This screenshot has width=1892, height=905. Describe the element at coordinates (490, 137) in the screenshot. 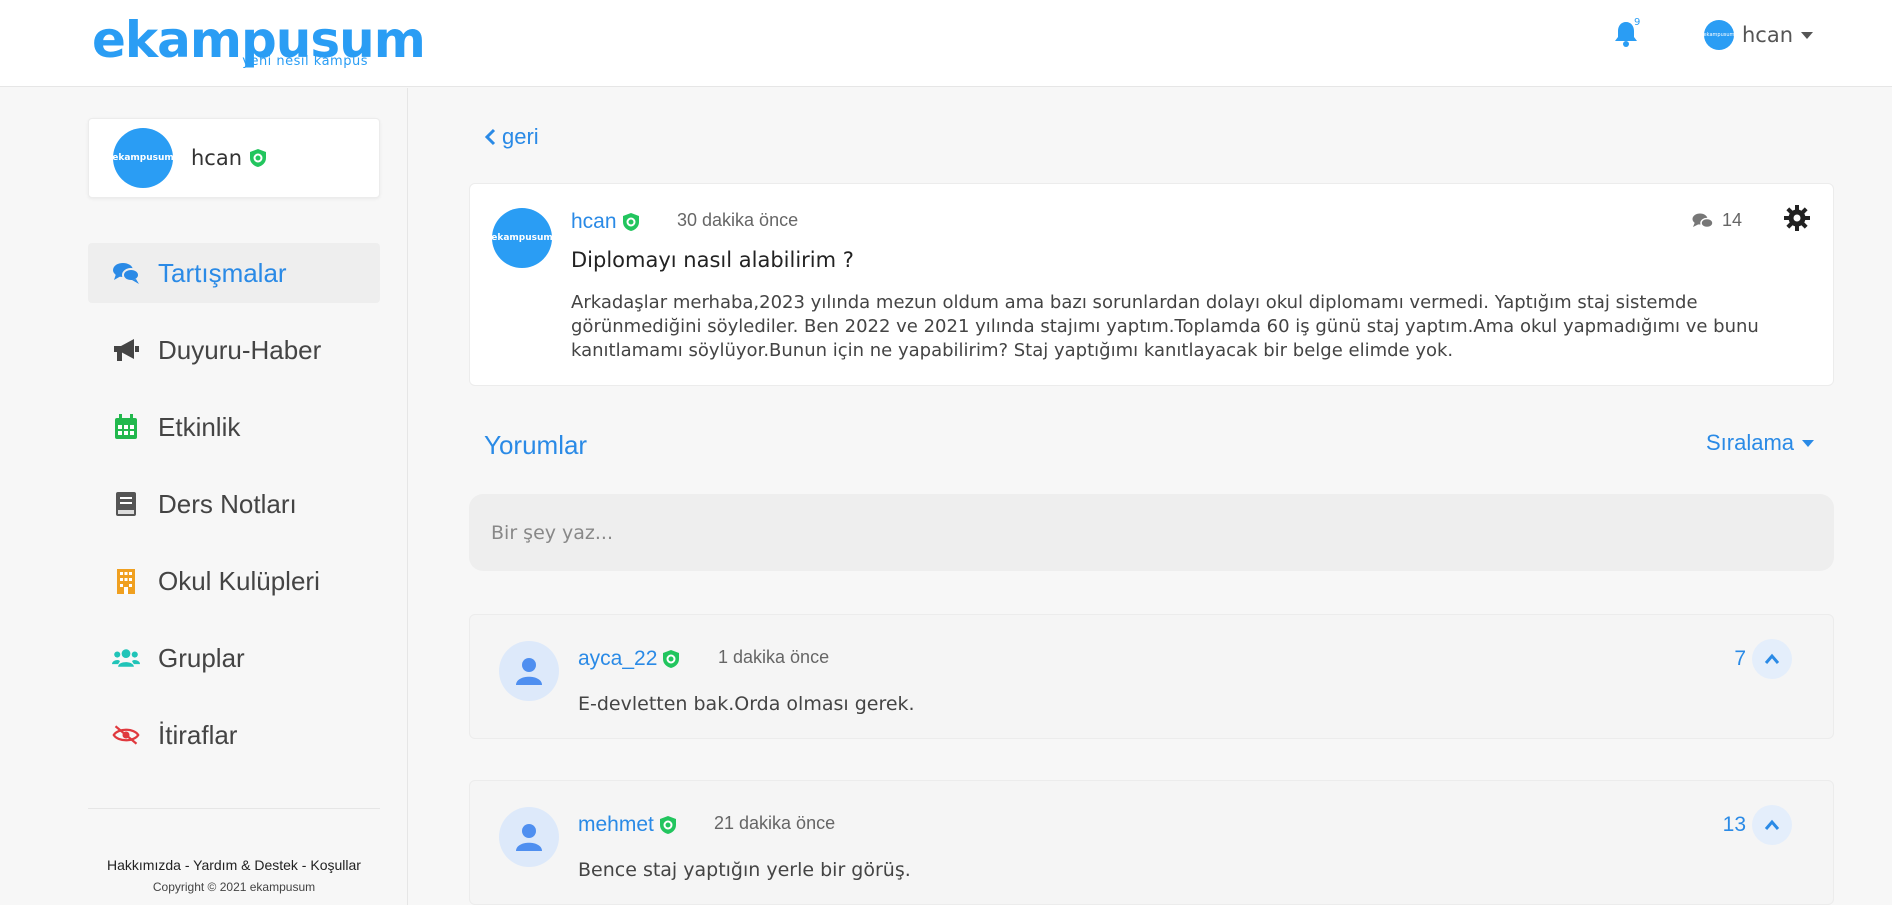

I see `chevron-left-icon` at that location.